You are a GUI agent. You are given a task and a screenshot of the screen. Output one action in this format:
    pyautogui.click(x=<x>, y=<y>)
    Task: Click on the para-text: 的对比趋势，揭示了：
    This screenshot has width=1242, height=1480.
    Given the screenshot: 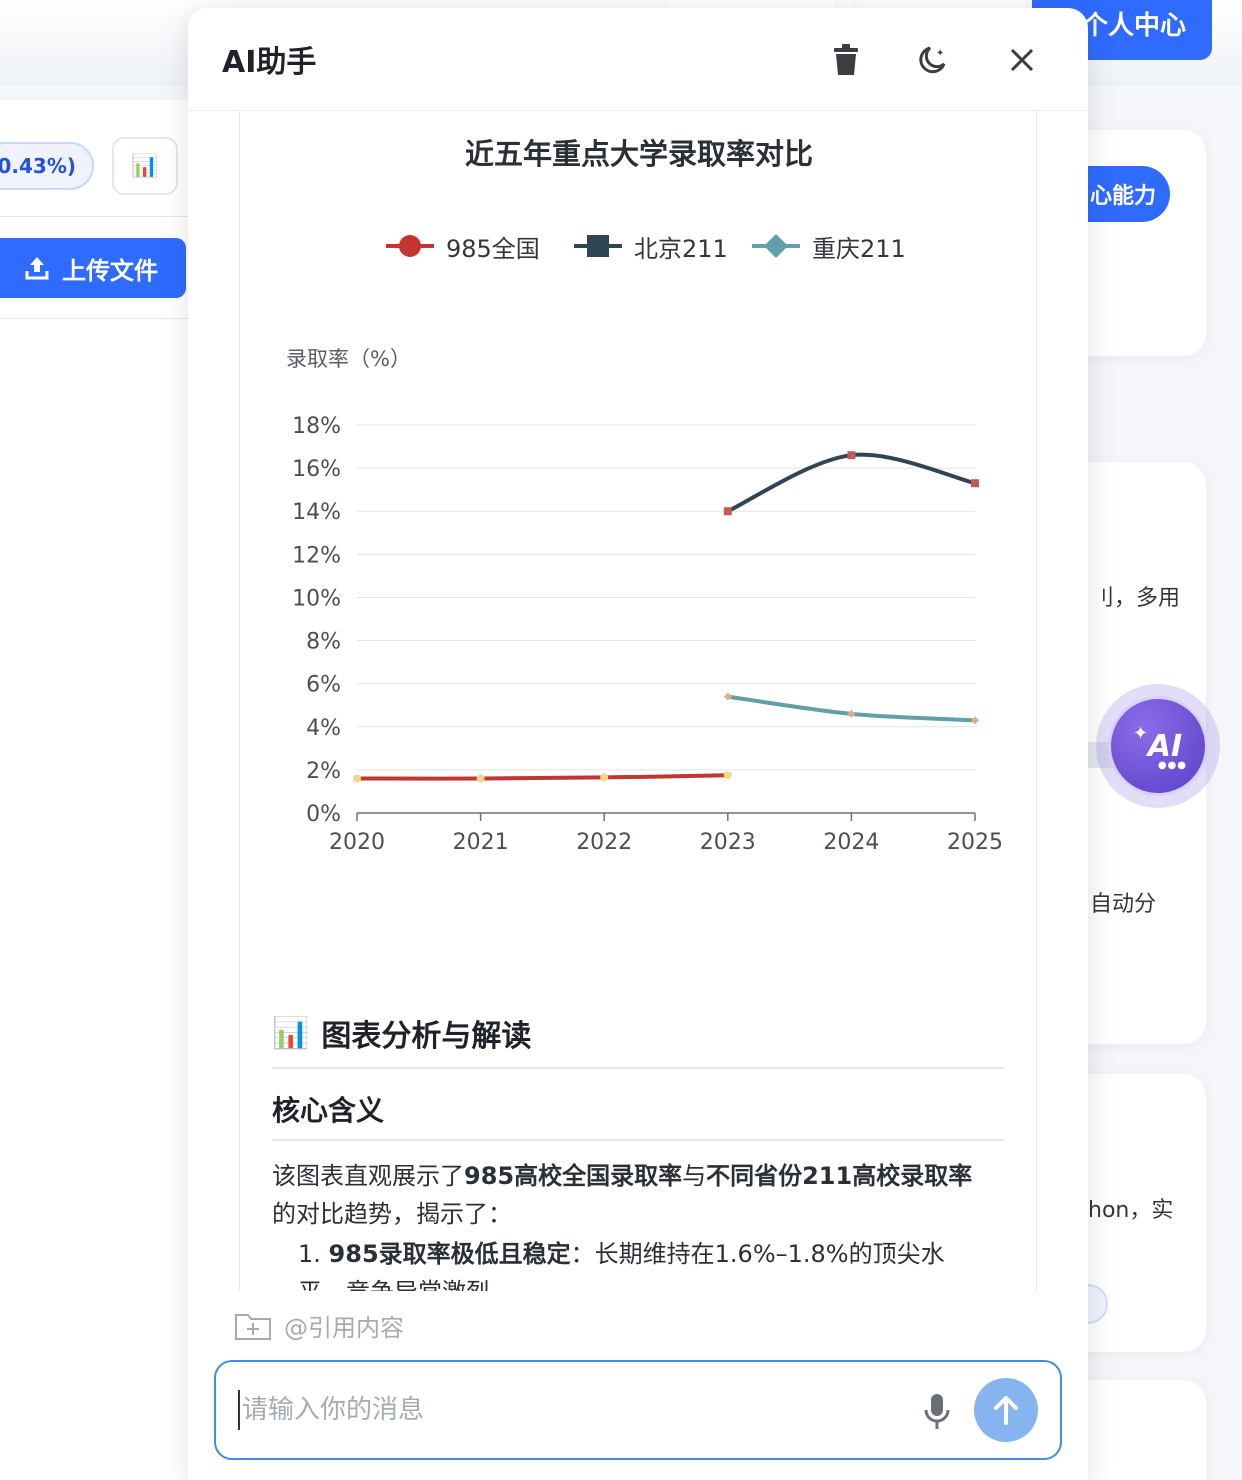 What is the action you would take?
    pyautogui.click(x=392, y=1214)
    